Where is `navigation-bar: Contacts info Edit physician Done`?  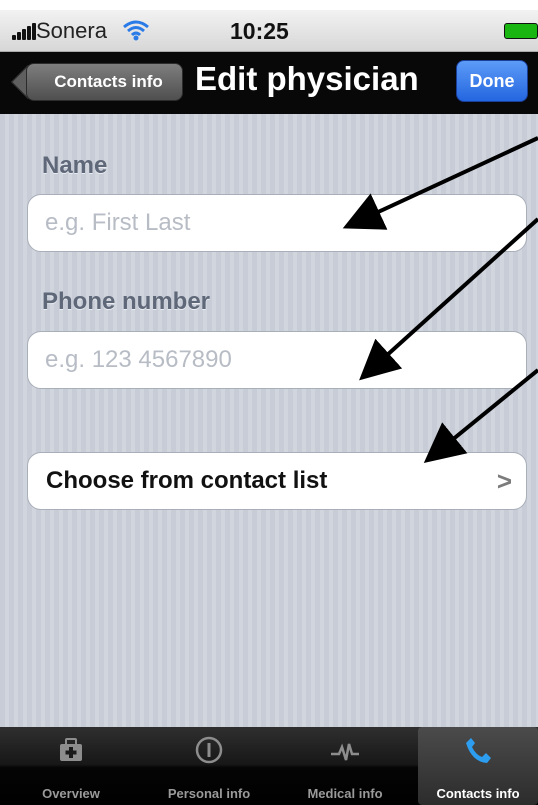 navigation-bar: Contacts info Edit physician Done is located at coordinates (269, 83).